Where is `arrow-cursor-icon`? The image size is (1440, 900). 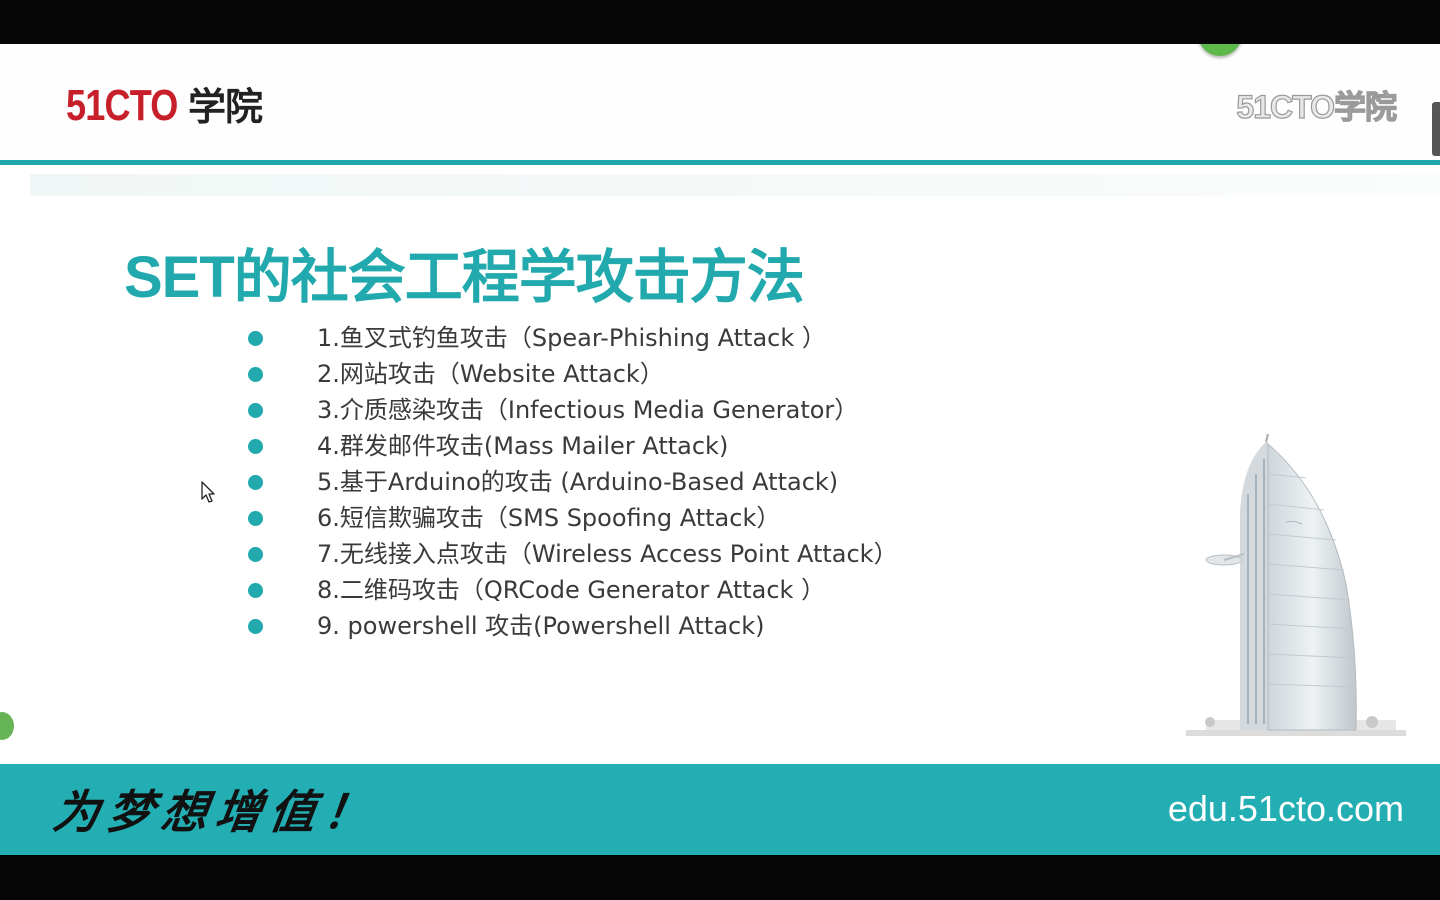
arrow-cursor-icon is located at coordinates (208, 492).